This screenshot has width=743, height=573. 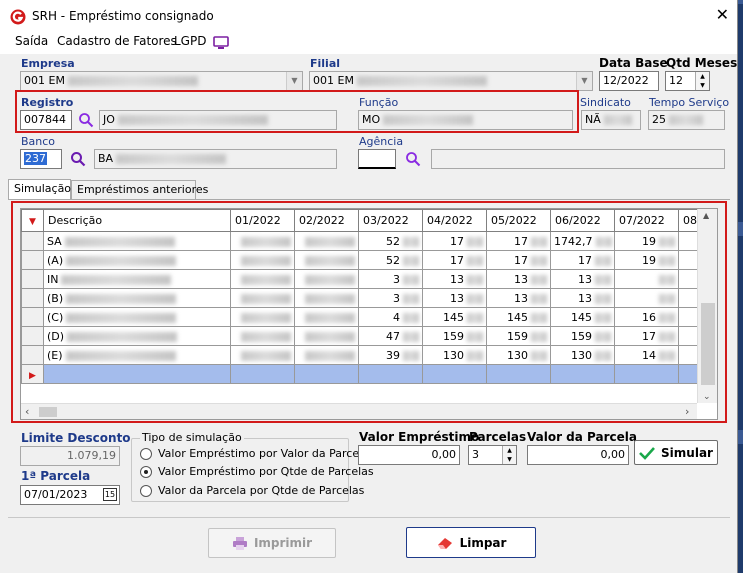 I want to click on tipo-simulacao-label: Tipo de simulação, so click(x=192, y=437).